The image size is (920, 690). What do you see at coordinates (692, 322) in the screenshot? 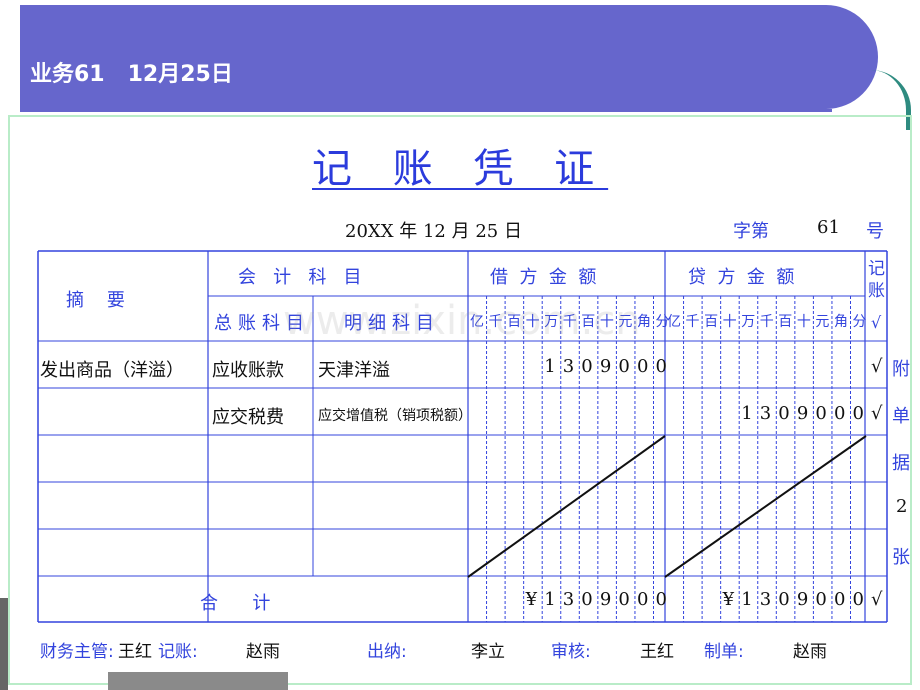
I see `credit-unit-1: 千` at bounding box center [692, 322].